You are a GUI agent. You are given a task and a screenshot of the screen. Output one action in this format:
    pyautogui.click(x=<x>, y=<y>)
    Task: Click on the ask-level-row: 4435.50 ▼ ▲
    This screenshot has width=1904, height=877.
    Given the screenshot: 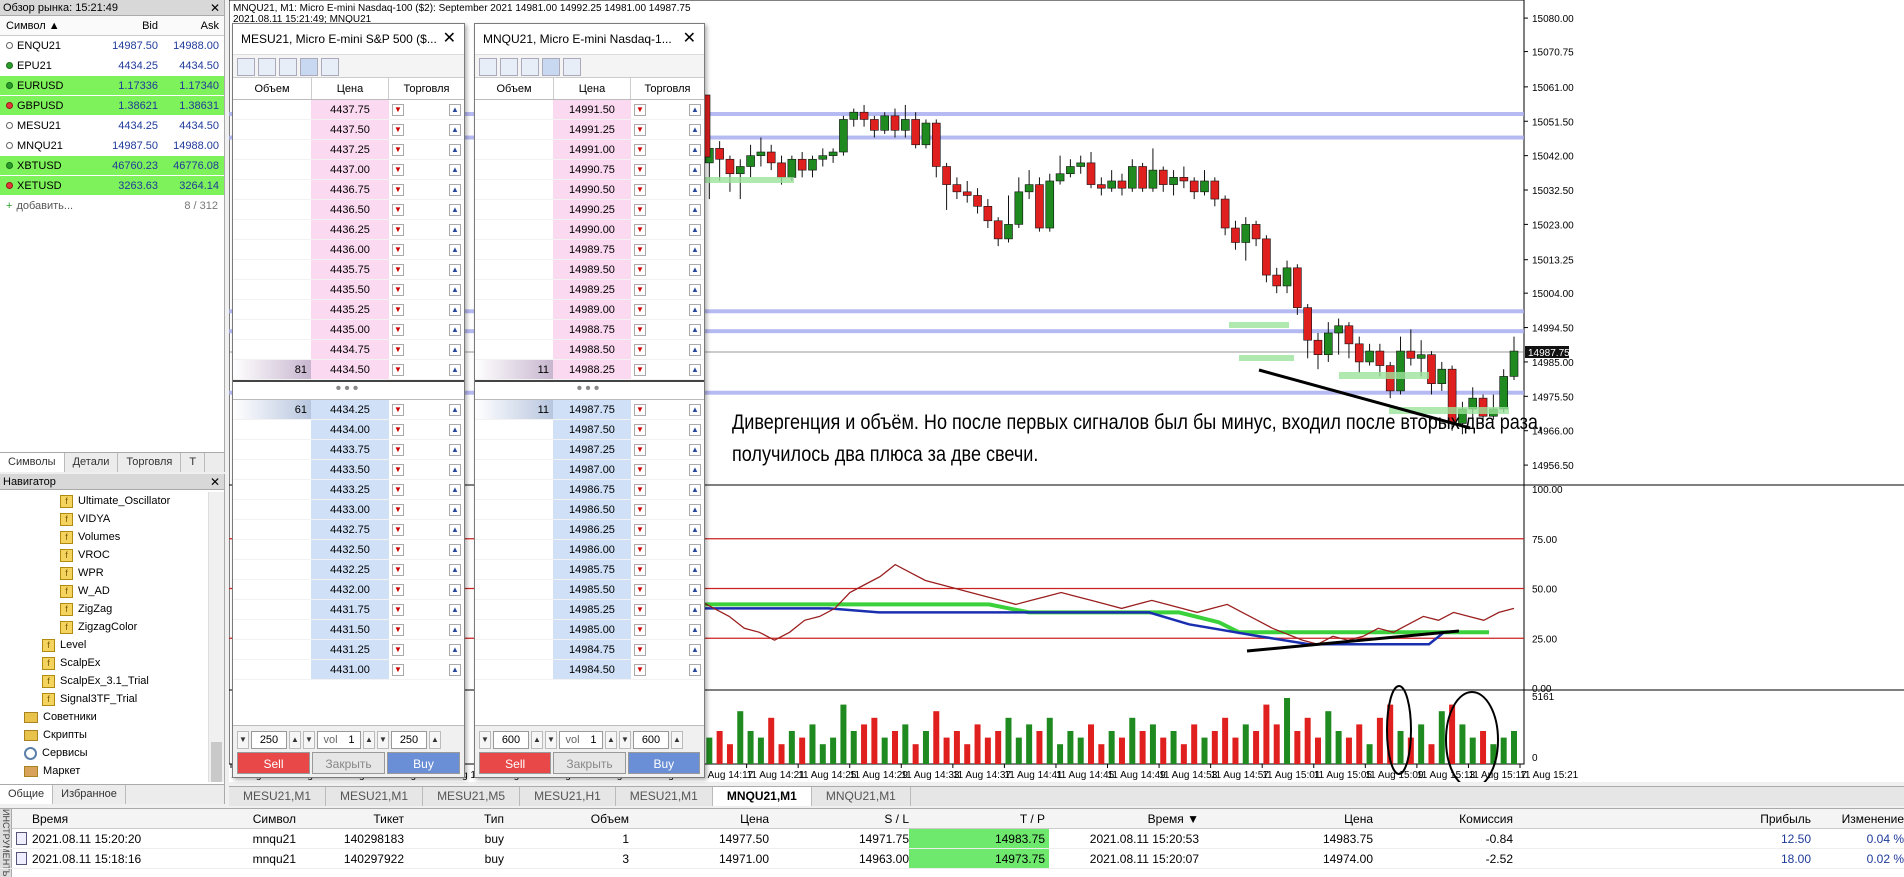 What is the action you would take?
    pyautogui.click(x=348, y=290)
    